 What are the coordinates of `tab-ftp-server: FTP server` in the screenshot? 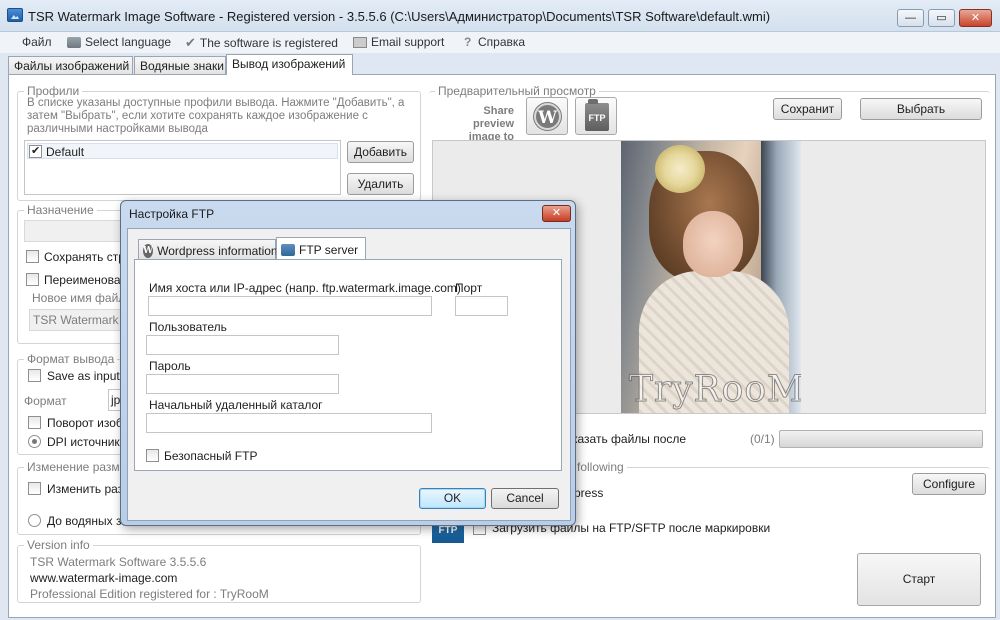 It's located at (321, 248).